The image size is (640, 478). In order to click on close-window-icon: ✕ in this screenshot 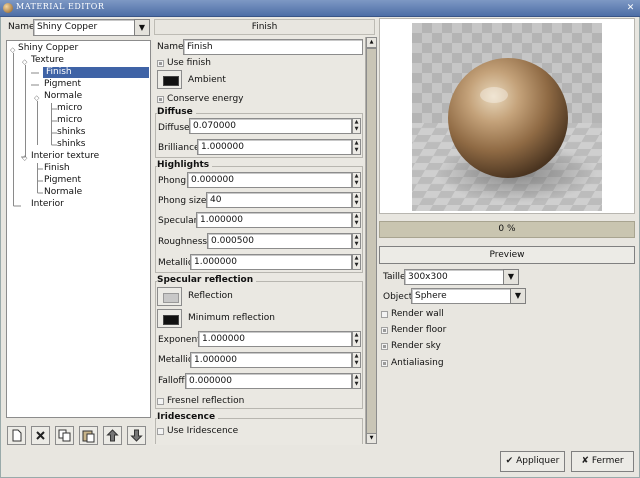, I will do `click(630, 8)`.